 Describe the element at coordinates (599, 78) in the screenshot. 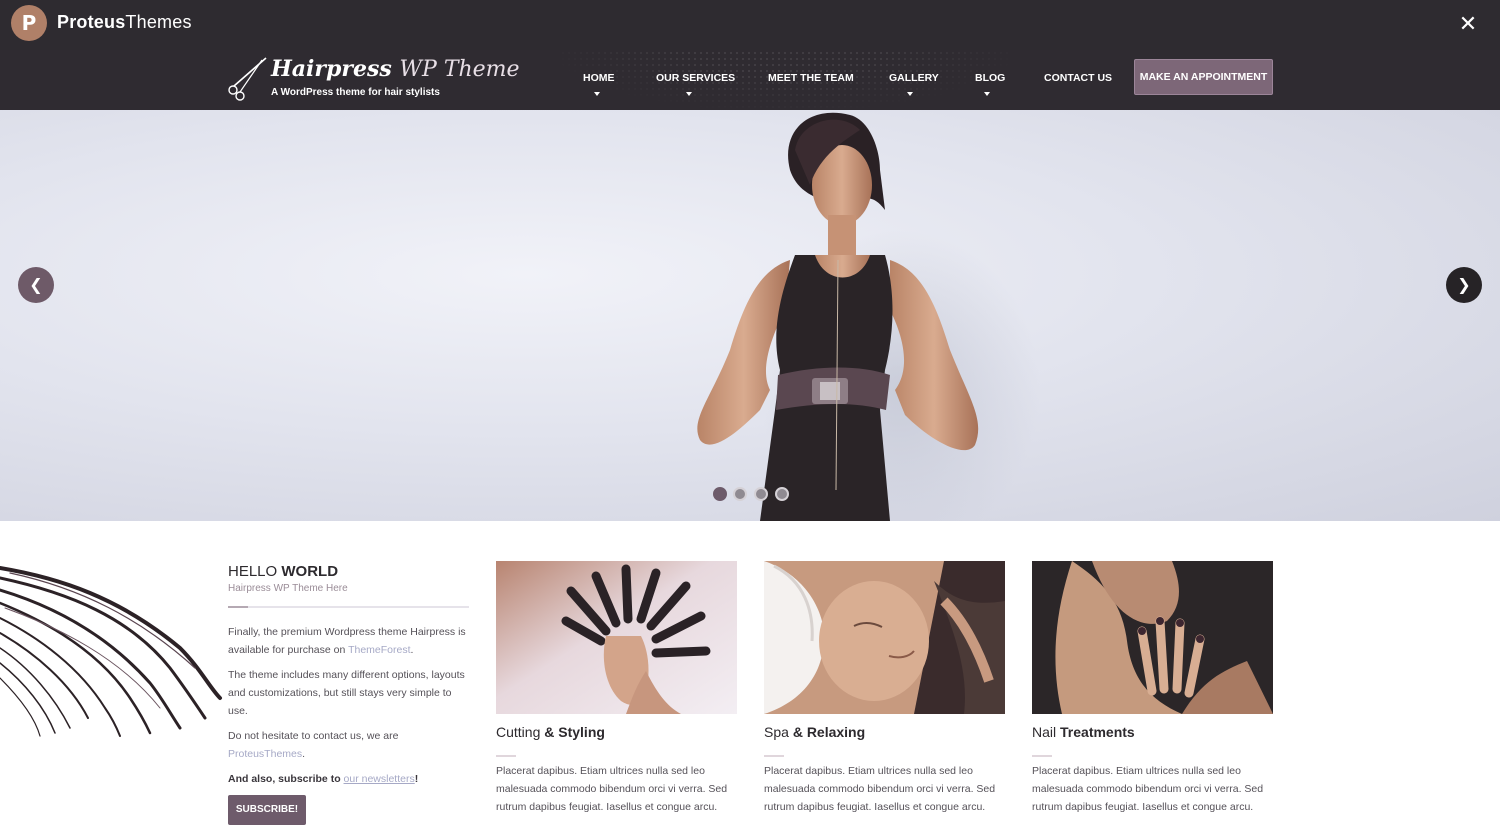

I see `nav-home: HOME` at that location.